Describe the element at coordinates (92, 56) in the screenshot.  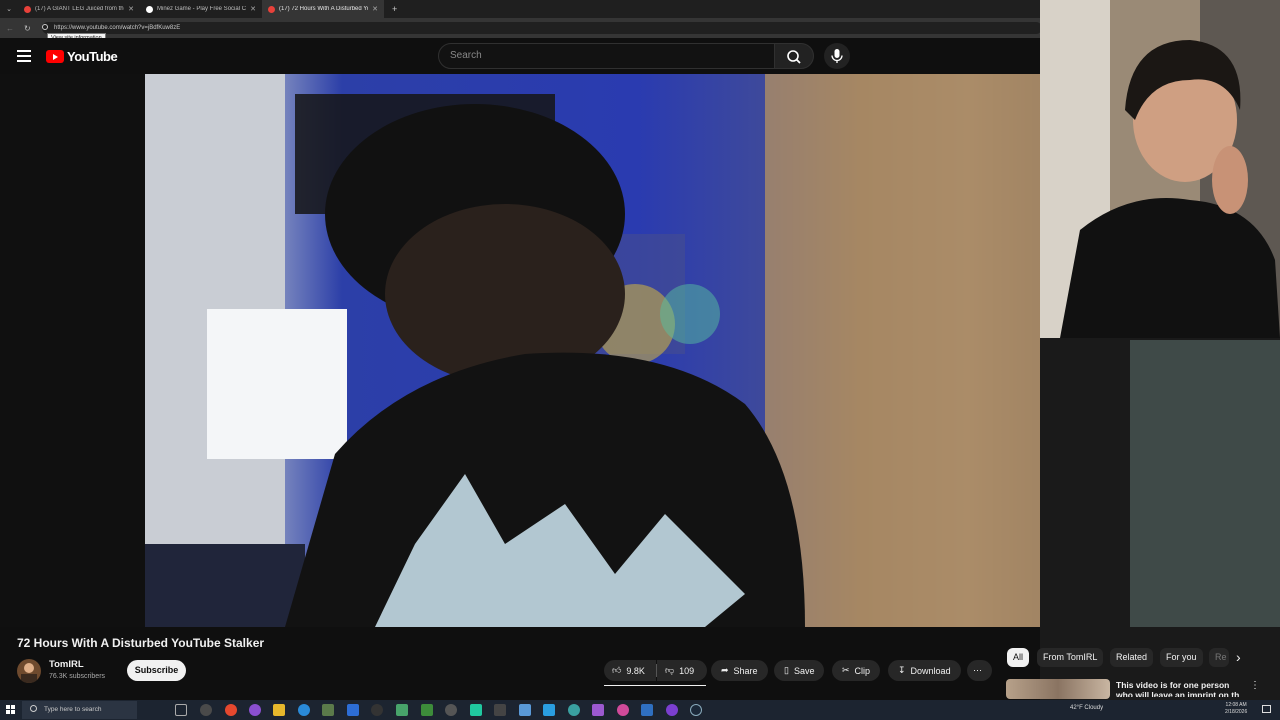
I see `youtube-logo-text: YouTube` at that location.